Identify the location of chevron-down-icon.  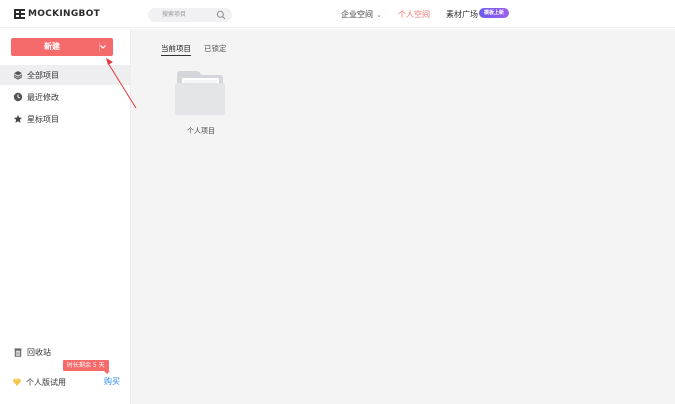
(103, 47).